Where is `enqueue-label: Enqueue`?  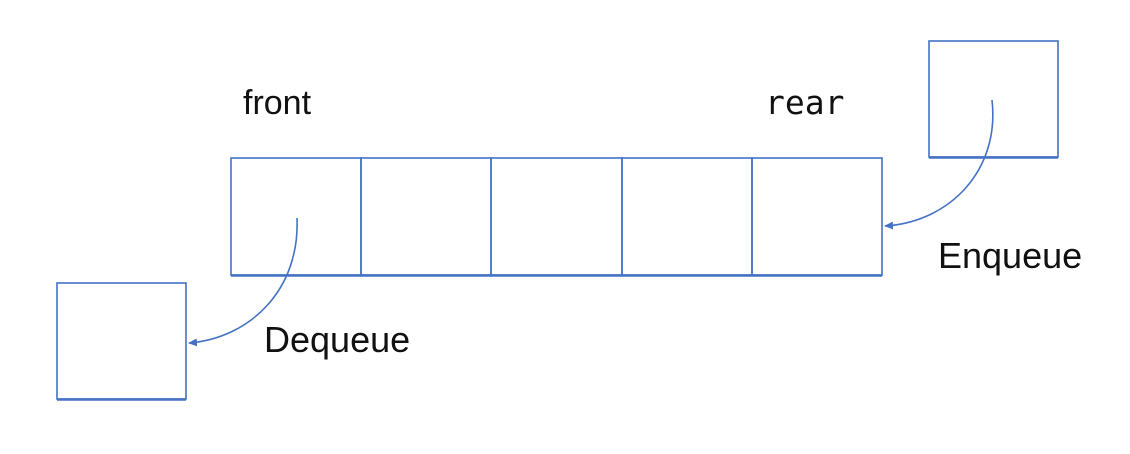 enqueue-label: Enqueue is located at coordinates (1010, 255).